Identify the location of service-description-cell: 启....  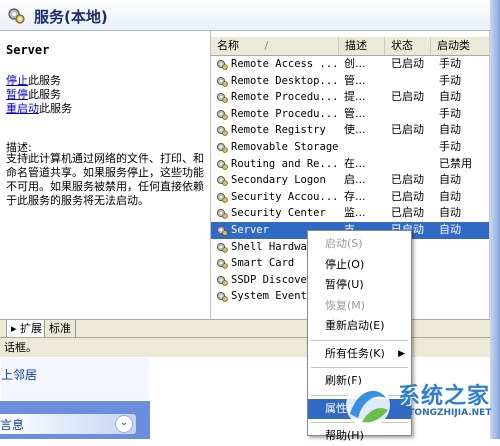
(355, 180).